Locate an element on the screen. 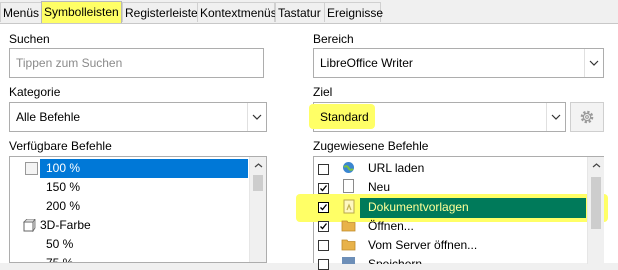 Image resolution: width=618 pixels, height=270 pixels. search-input: Tippen zum Suchen is located at coordinates (136, 63).